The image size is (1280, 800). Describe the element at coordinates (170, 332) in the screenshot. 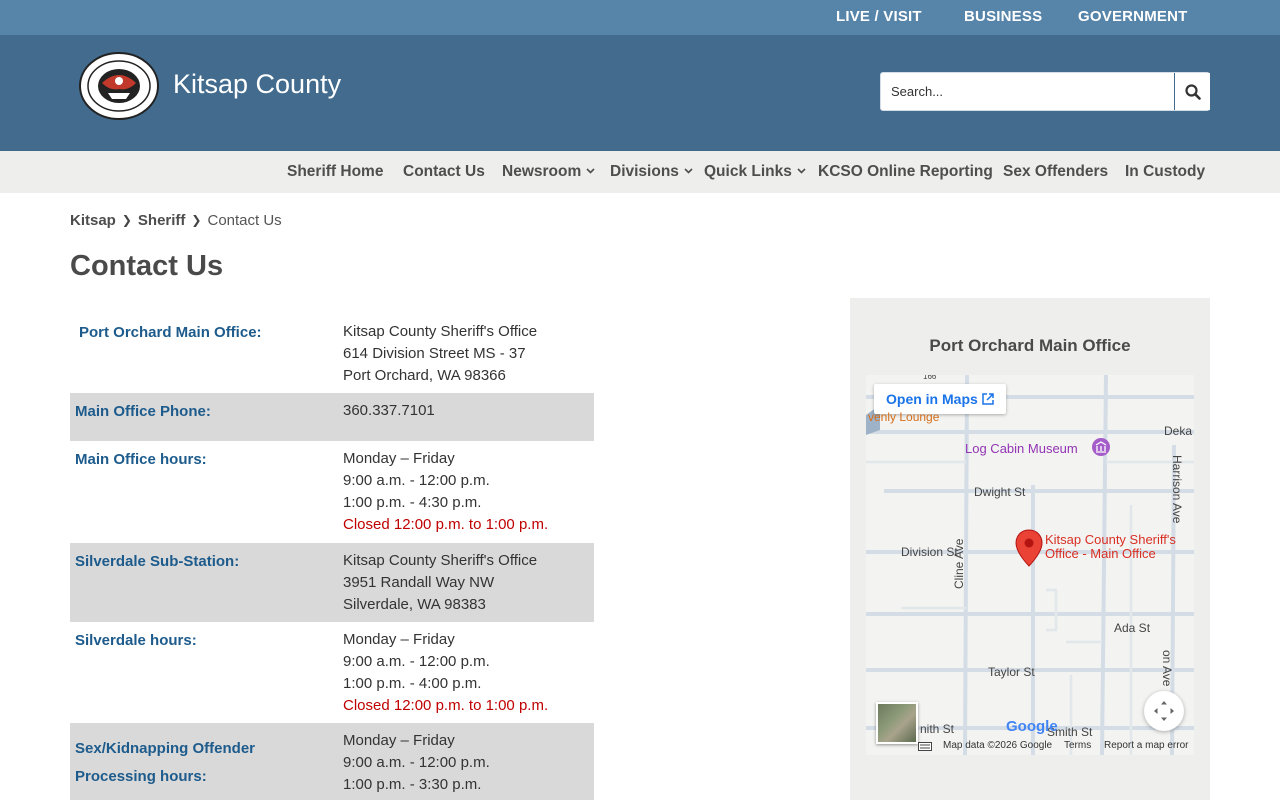

I see `row-label: Port Orchard Main Office:` at that location.